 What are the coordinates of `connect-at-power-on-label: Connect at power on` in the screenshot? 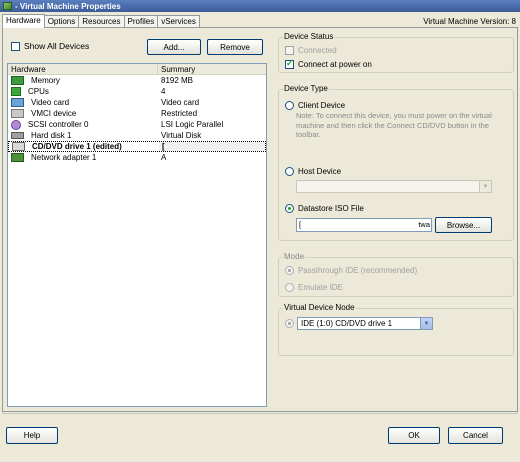 It's located at (335, 64).